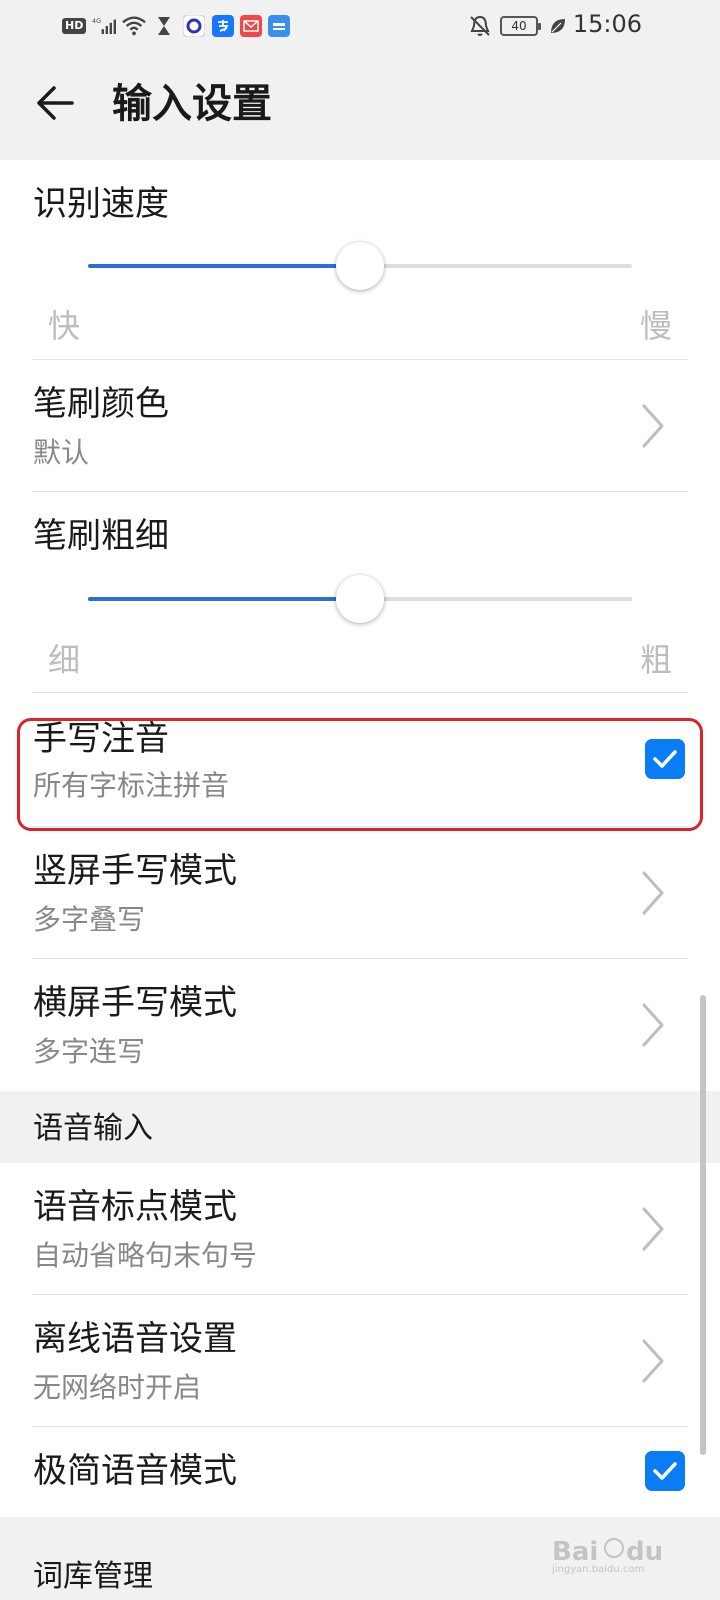 This screenshot has height=1600, width=720. I want to click on recognition-speed-slider, so click(360, 266).